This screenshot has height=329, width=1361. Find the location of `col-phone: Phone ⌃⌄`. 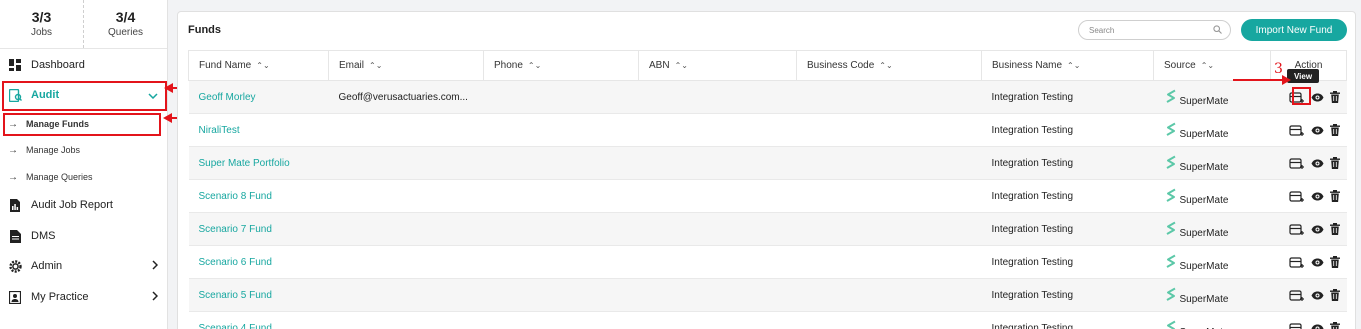

col-phone: Phone ⌃⌄ is located at coordinates (561, 65).